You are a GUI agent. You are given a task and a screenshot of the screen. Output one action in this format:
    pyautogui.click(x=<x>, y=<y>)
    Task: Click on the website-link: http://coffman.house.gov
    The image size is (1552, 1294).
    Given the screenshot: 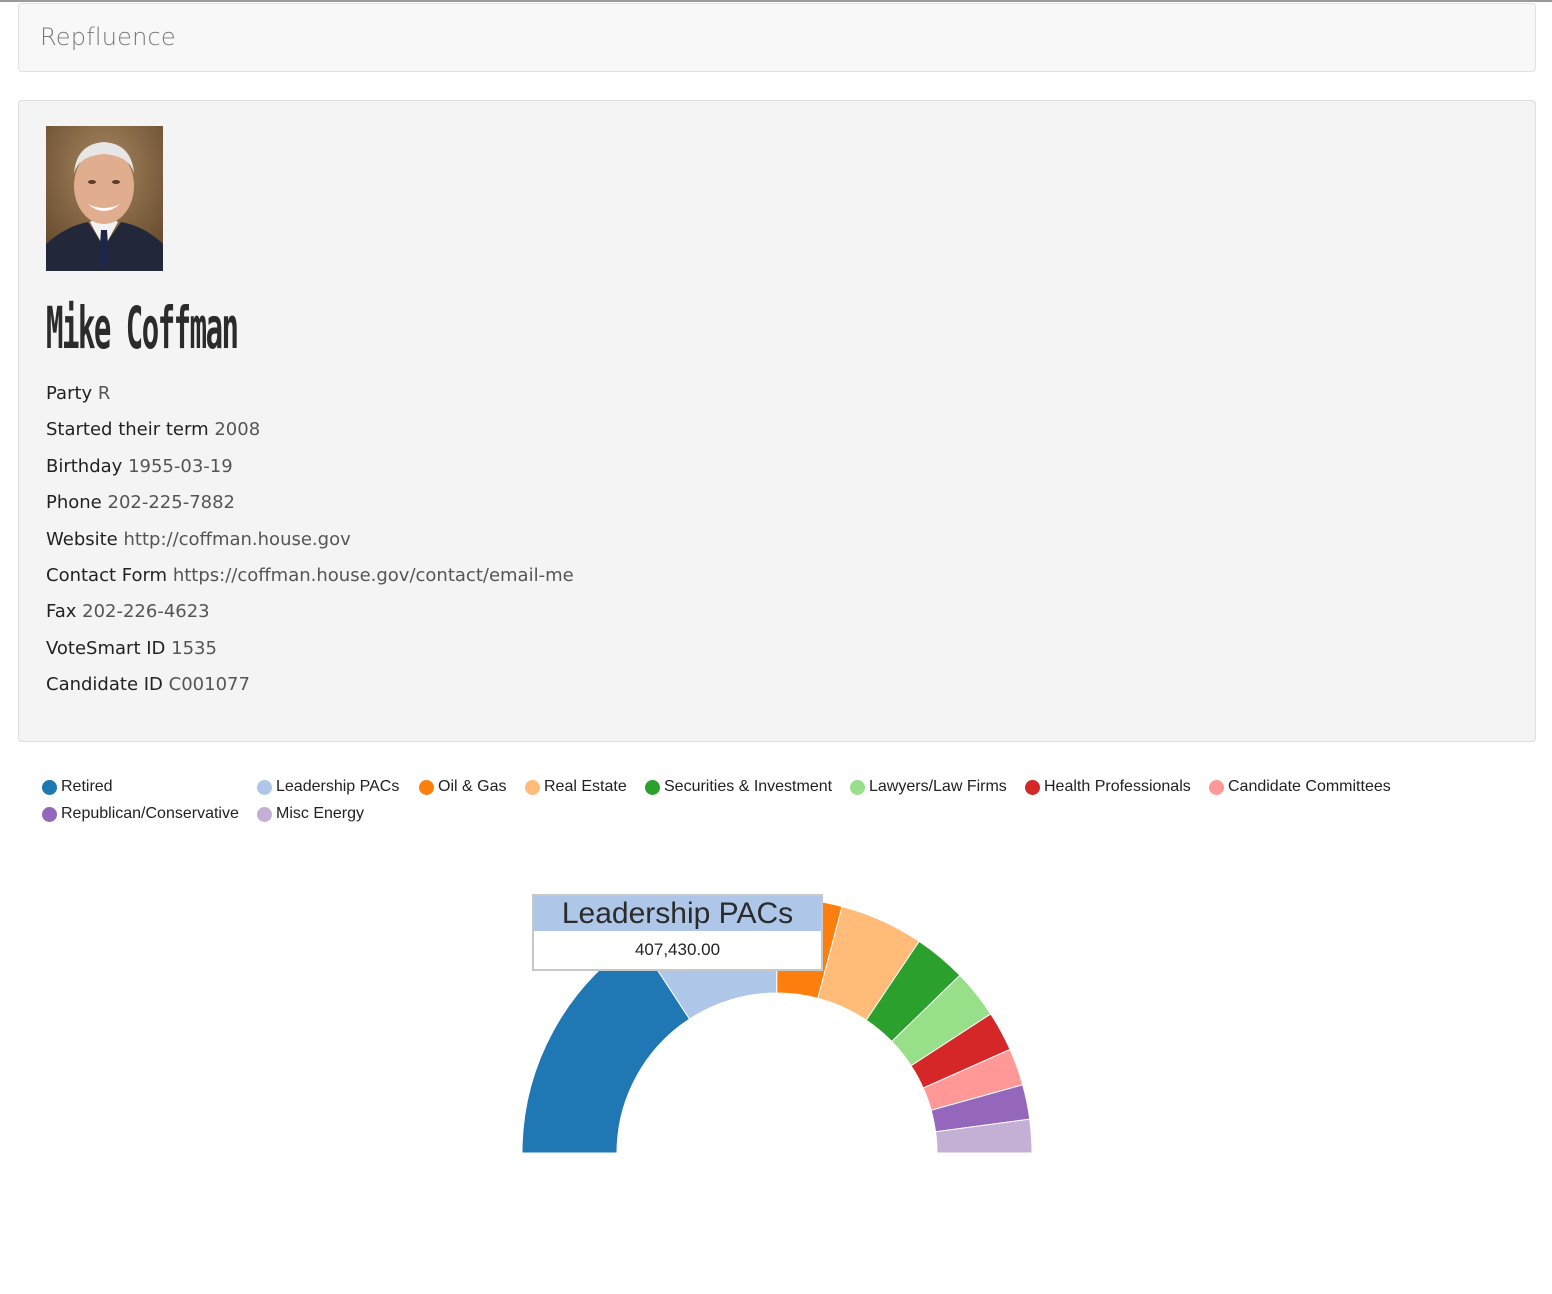 What is the action you would take?
    pyautogui.click(x=237, y=539)
    